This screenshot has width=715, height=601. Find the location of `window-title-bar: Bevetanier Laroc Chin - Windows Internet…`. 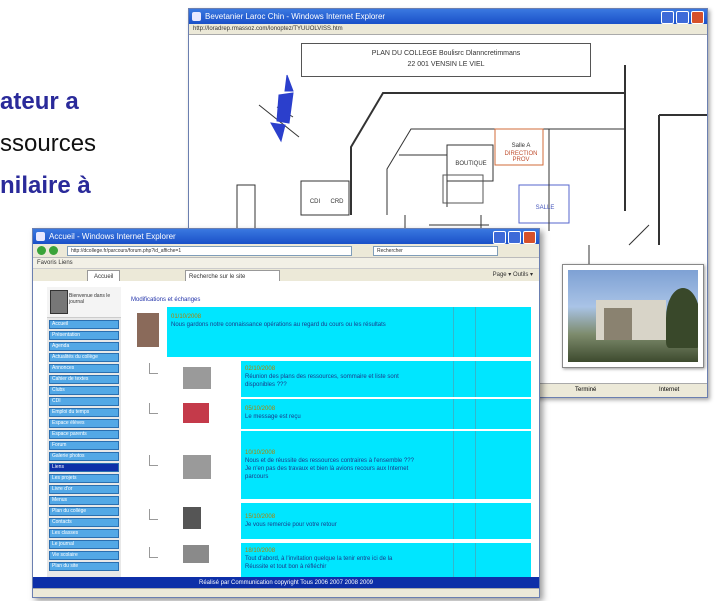

window-title-bar: Bevetanier Laroc Chin - Windows Internet… is located at coordinates (448, 16).